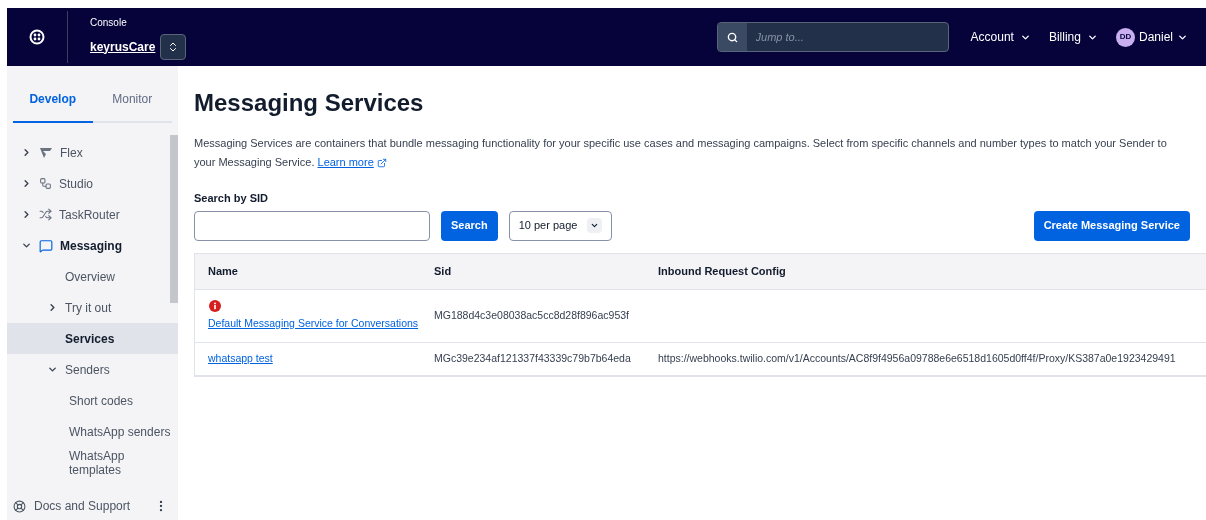  What do you see at coordinates (46, 152) in the screenshot?
I see `wing-icon` at bounding box center [46, 152].